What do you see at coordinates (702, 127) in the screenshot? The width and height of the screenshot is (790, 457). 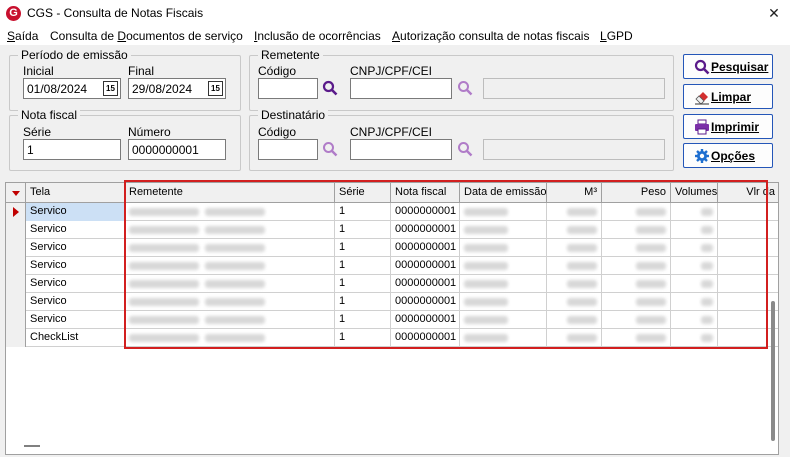 I see `printer-icon` at bounding box center [702, 127].